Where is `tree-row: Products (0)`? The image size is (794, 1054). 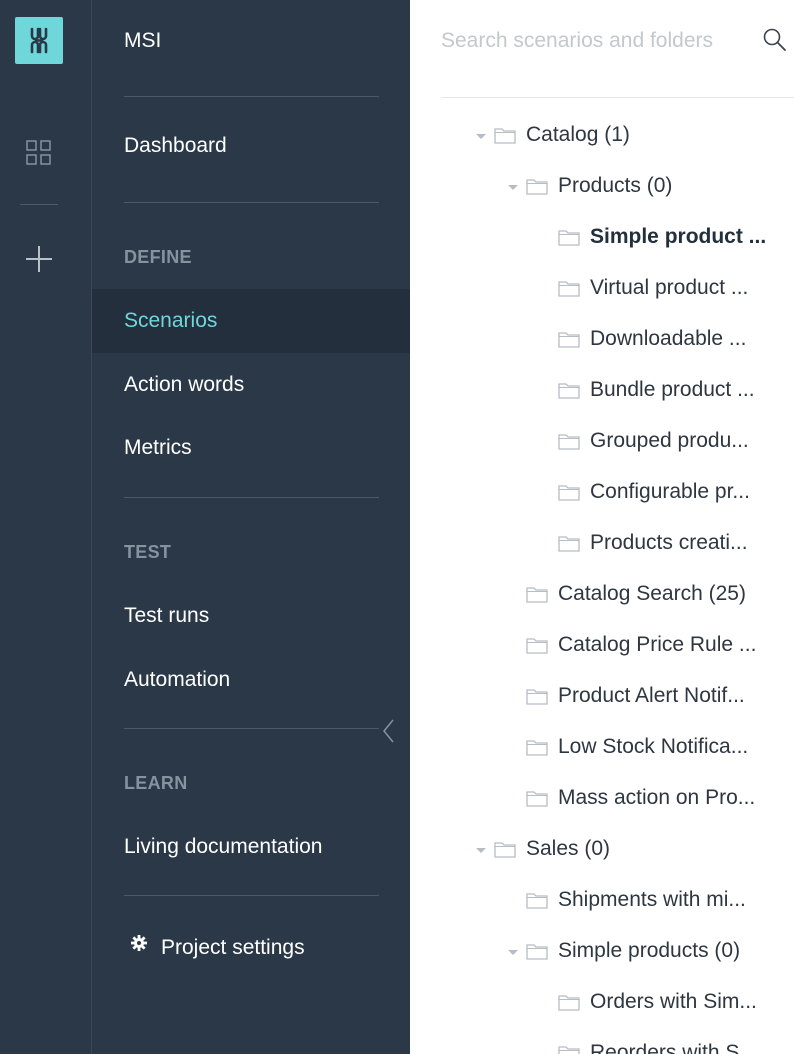
tree-row: Products (0) is located at coordinates (602, 188).